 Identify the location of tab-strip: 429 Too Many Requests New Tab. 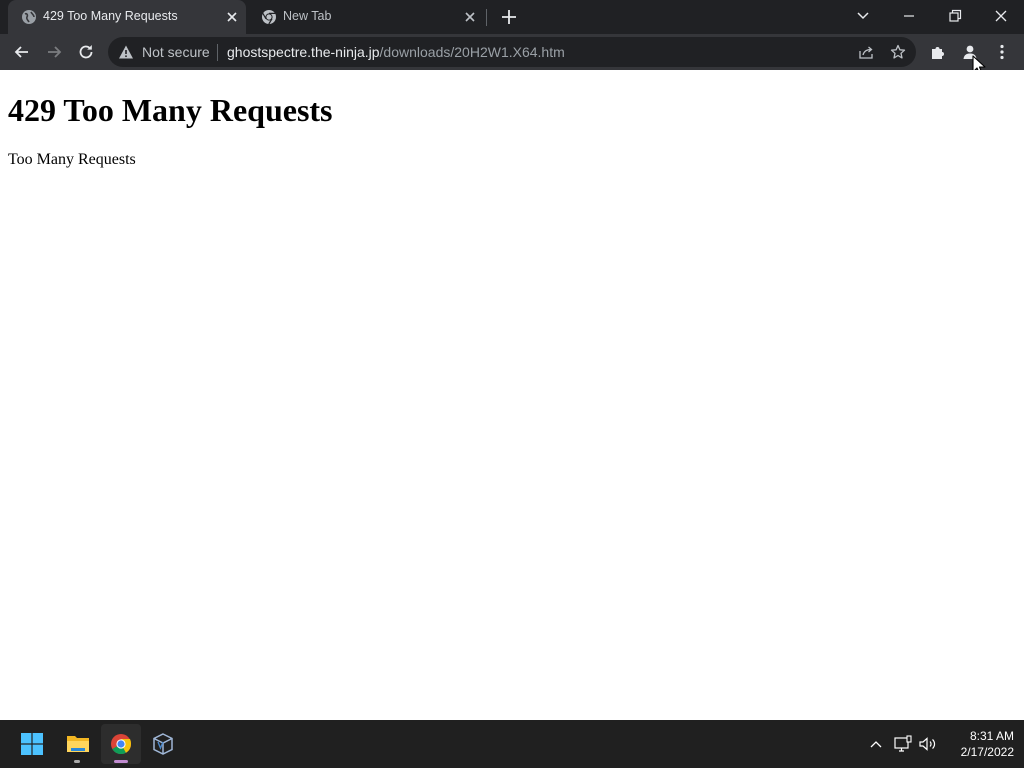
(512, 17).